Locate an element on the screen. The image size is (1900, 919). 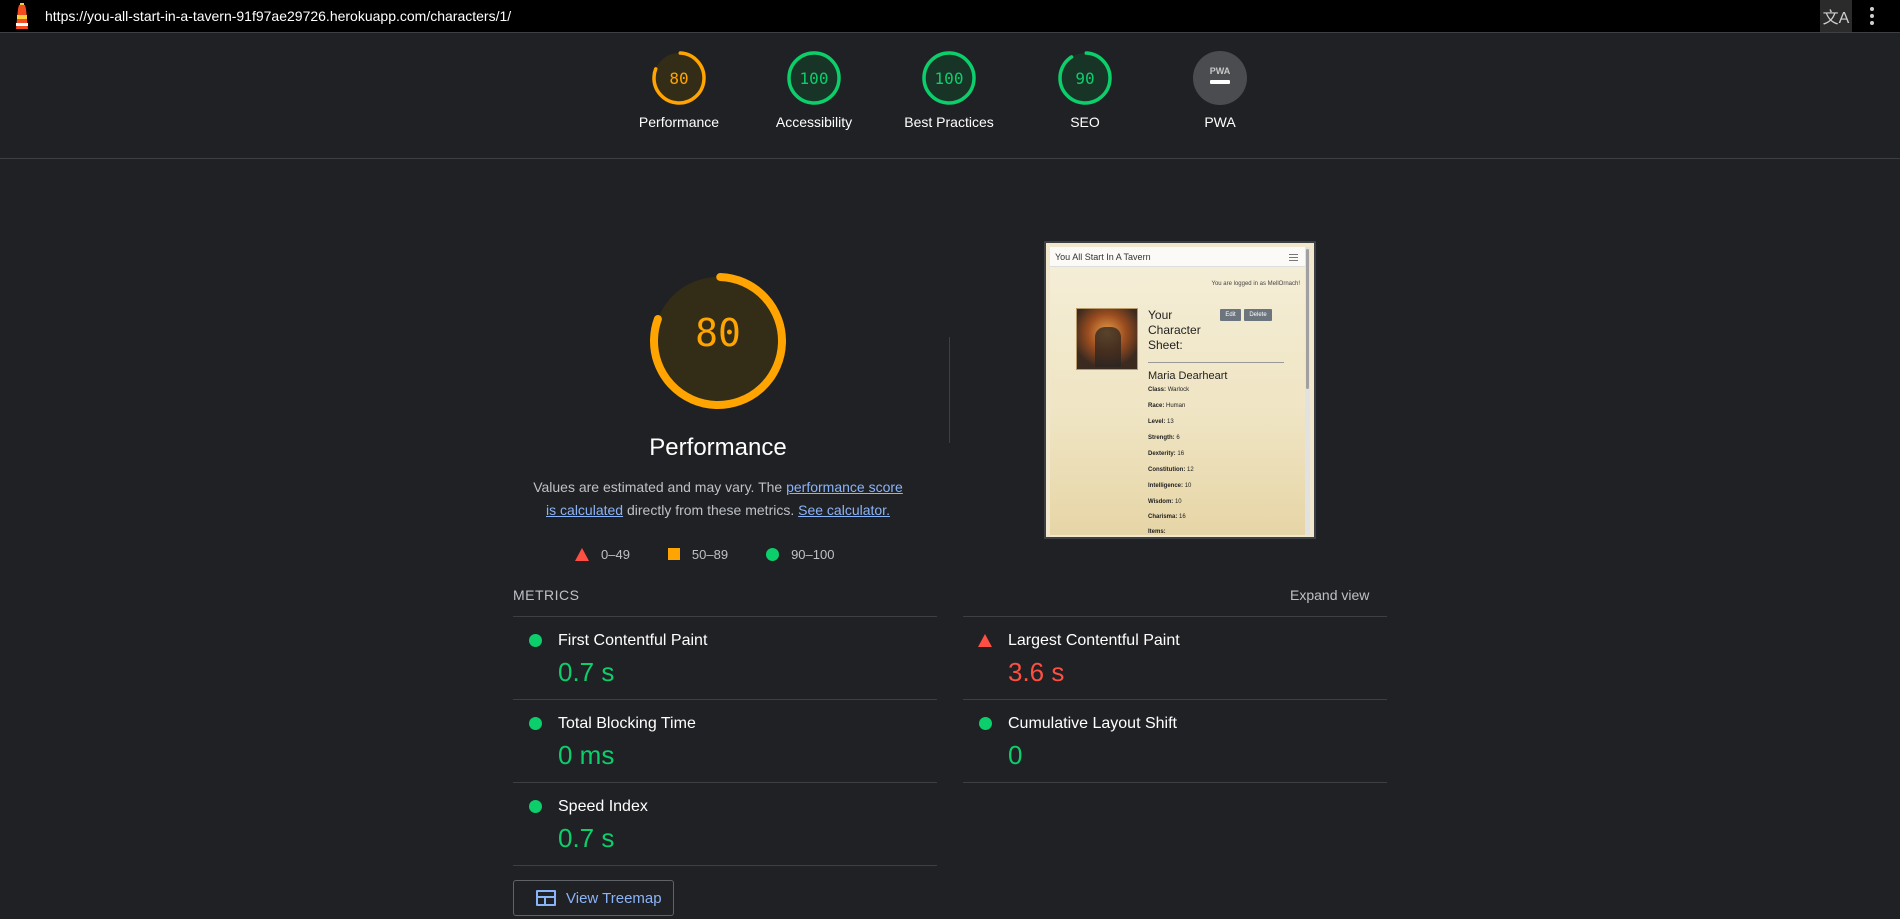
square-icon is located at coordinates (673, 554).